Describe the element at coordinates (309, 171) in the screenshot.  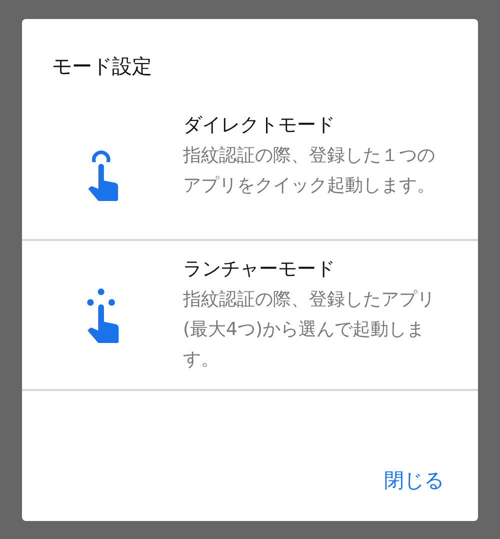
I see `option-description: 指紋認証の際、登録した１つのアプリをクイック起動します。` at that location.